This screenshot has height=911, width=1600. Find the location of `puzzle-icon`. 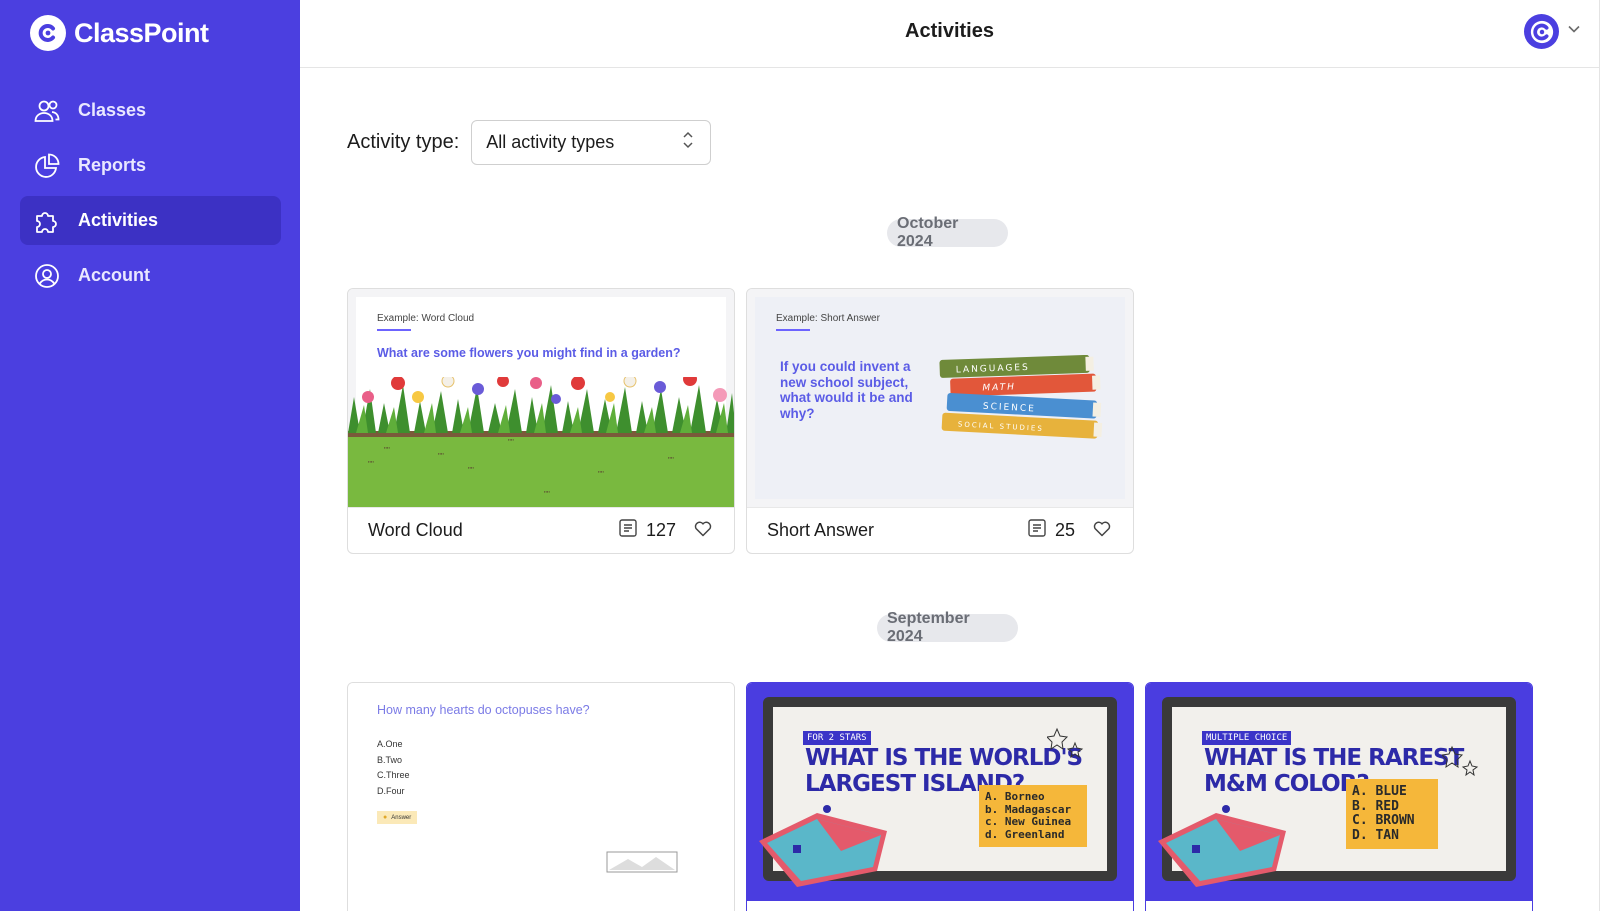

puzzle-icon is located at coordinates (47, 221).